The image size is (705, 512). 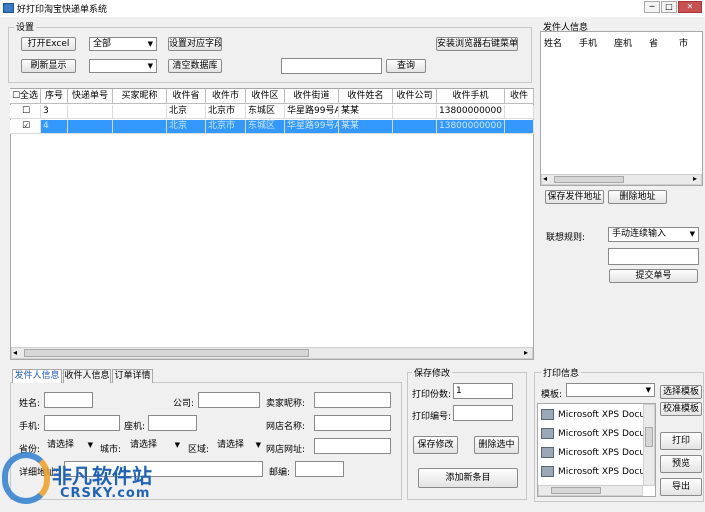 What do you see at coordinates (54, 96) in the screenshot?
I see `column-header: 序号` at bounding box center [54, 96].